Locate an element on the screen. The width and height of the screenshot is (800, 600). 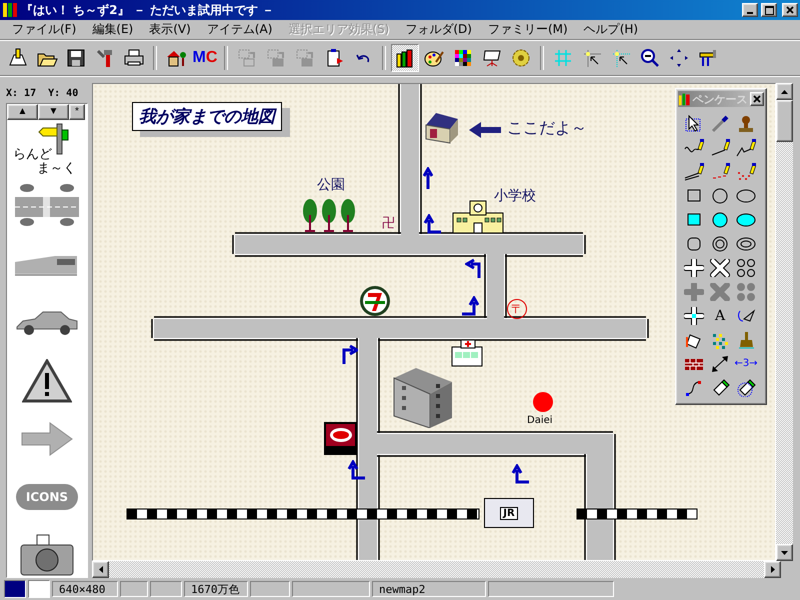
diagonal-tool-icon is located at coordinates (720, 363).